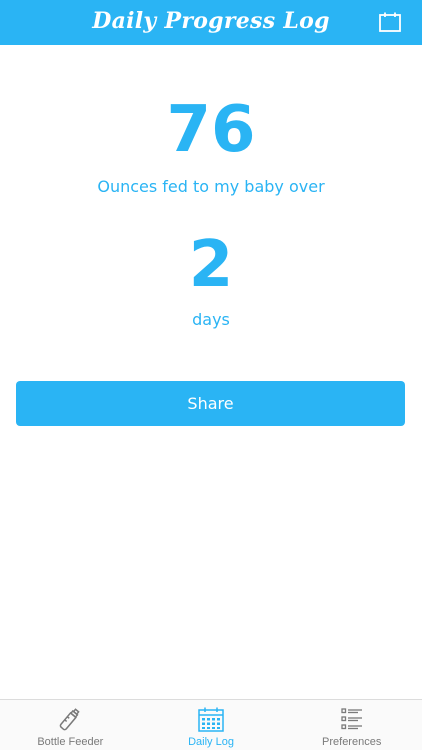 Image resolution: width=422 pixels, height=750 pixels. I want to click on days-value: 2, so click(211, 265).